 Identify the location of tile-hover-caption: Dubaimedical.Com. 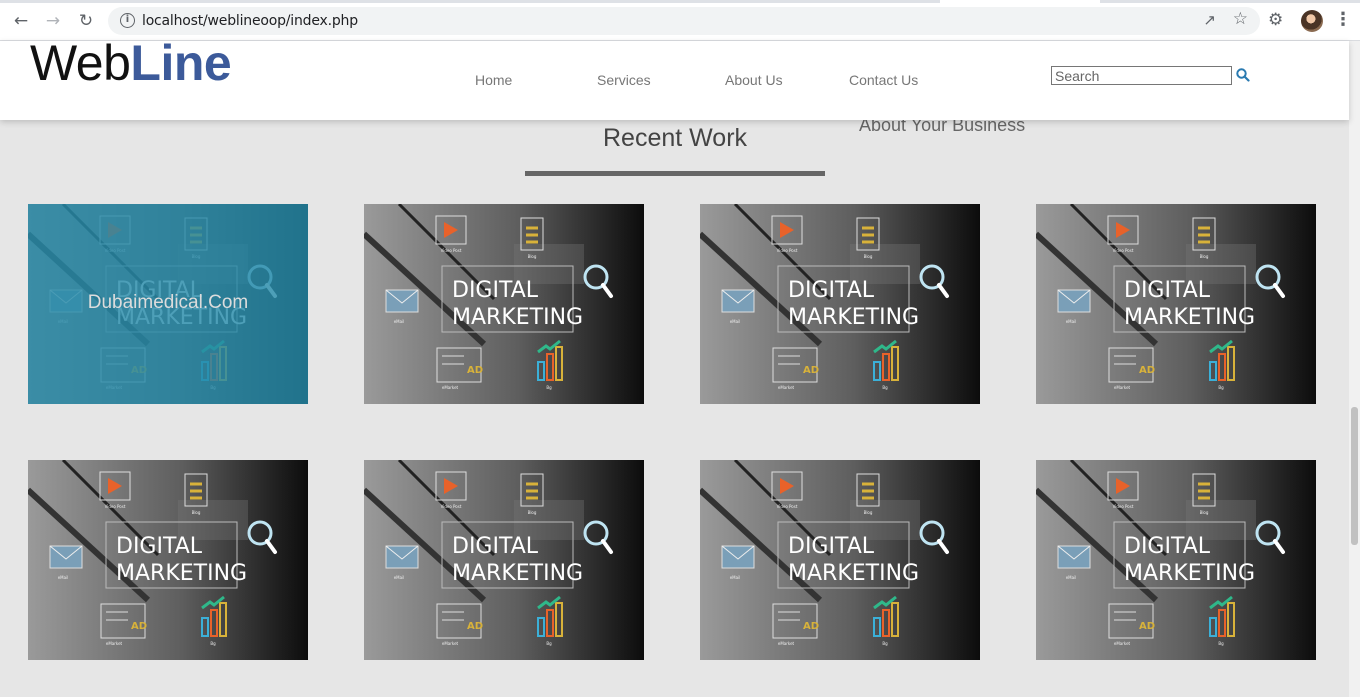
(168, 302).